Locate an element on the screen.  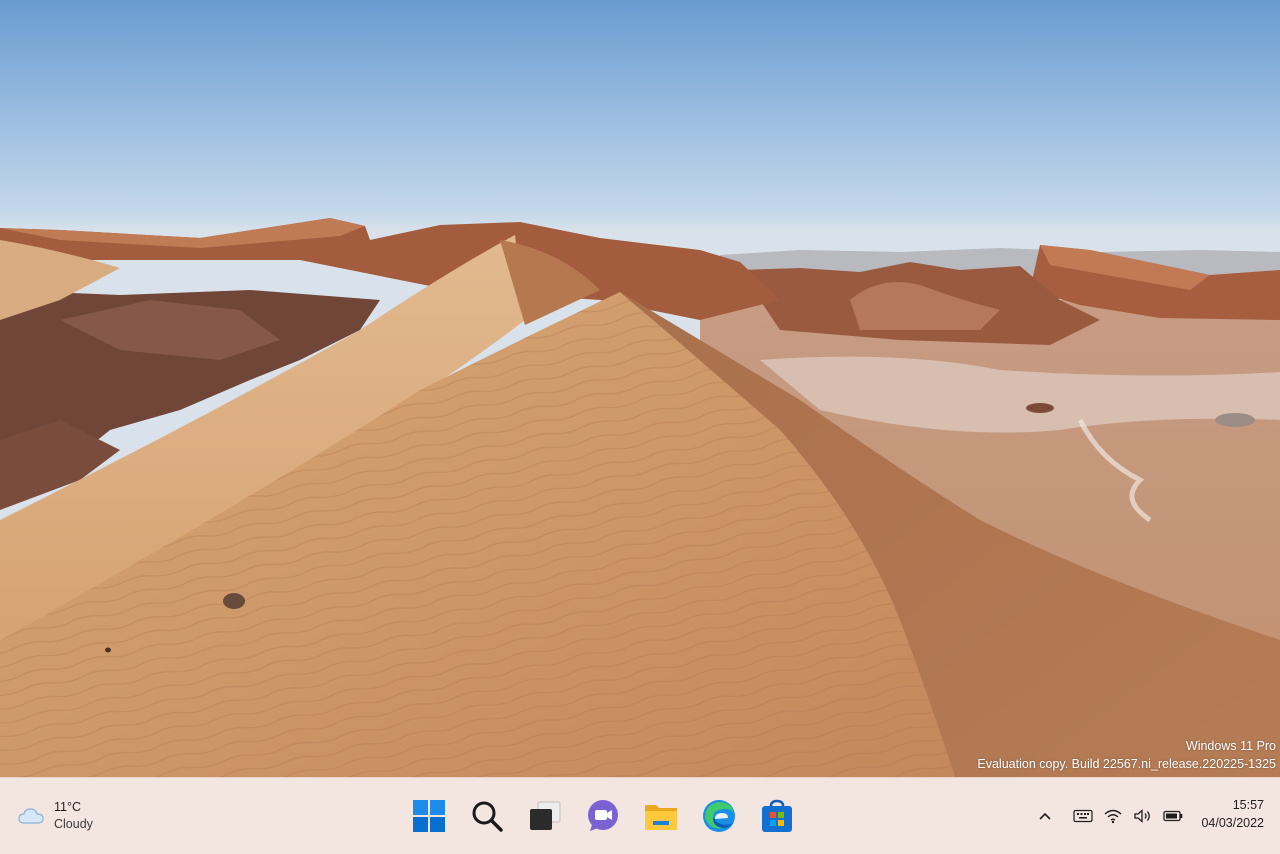
windows-logo-icon is located at coordinates (429, 816).